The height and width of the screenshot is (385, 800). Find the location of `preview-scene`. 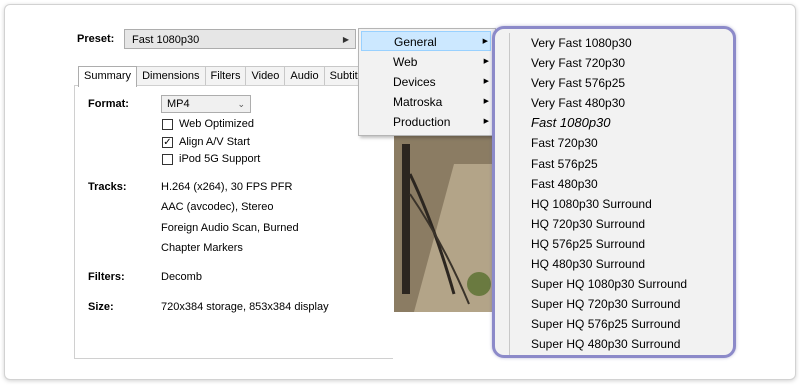

preview-scene is located at coordinates (444, 223).